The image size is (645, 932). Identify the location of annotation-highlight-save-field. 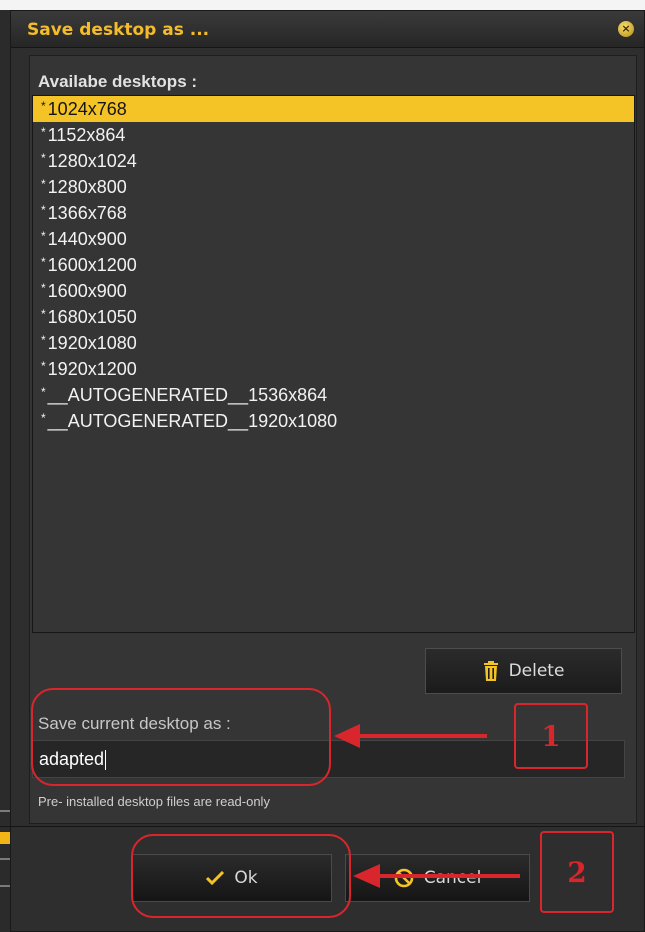
(181, 737).